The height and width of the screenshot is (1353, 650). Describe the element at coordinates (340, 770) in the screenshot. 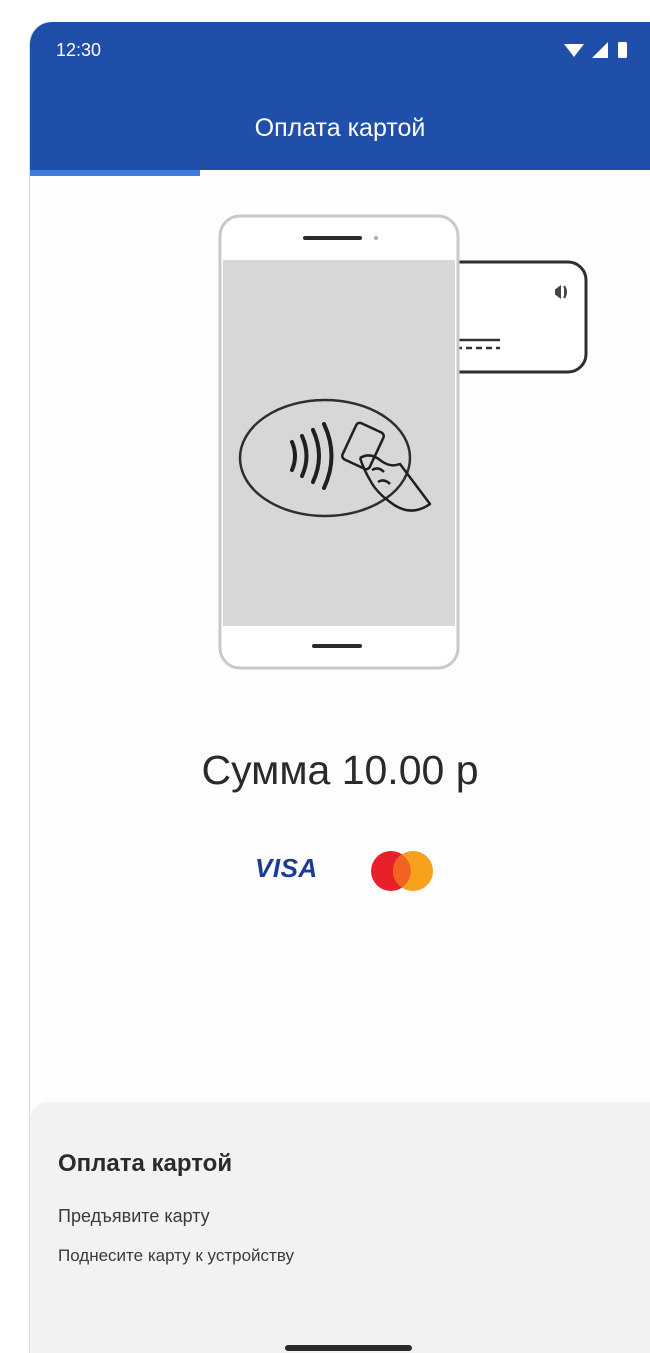

I see `payment-amount: Сумма 10.00 р` at that location.